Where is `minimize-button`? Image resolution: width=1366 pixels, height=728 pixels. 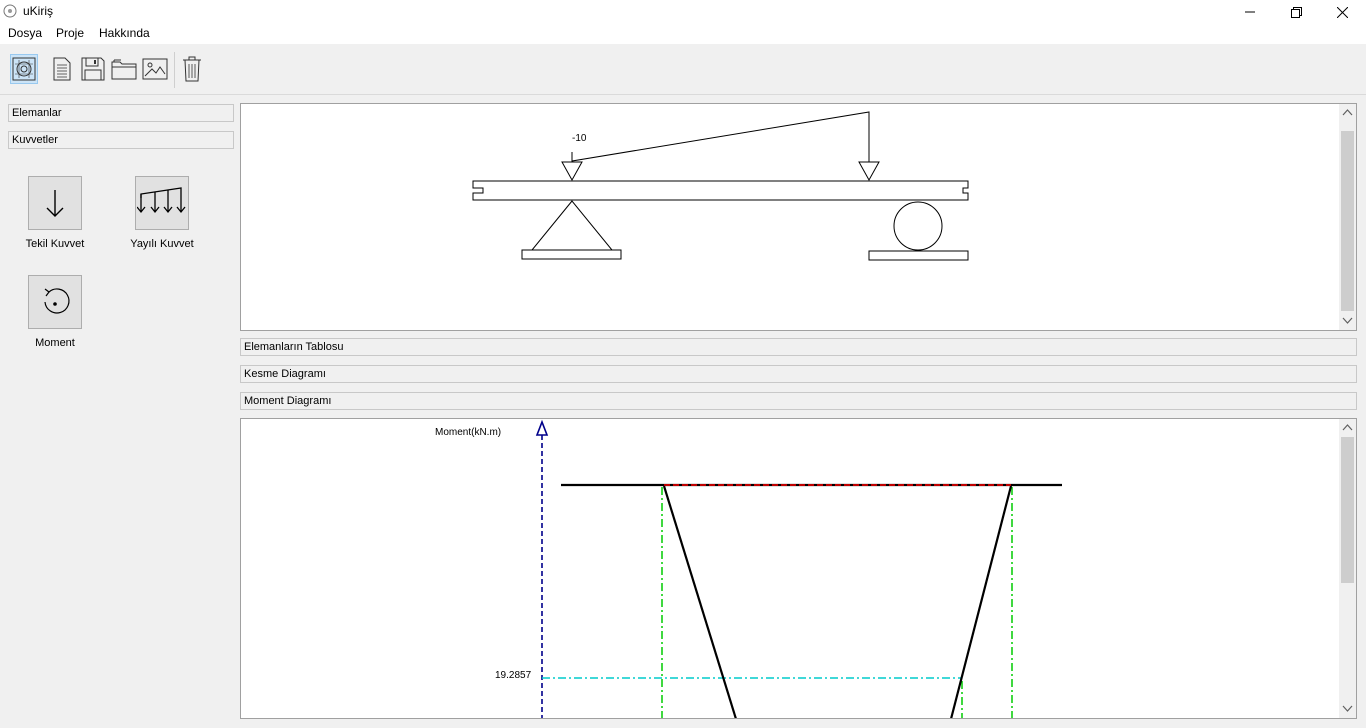
minimize-button is located at coordinates (1250, 12).